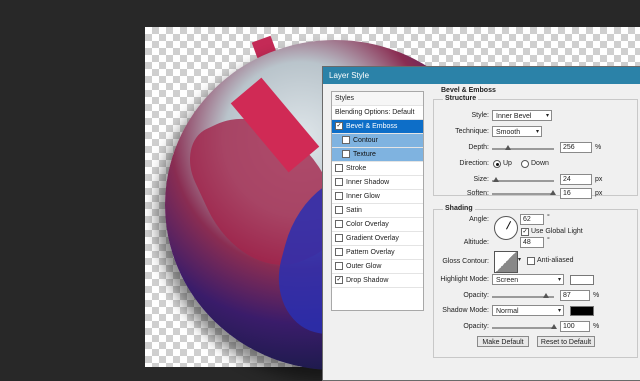 The width and height of the screenshot is (640, 381). I want to click on shadow-opacity-slider, so click(524, 326).